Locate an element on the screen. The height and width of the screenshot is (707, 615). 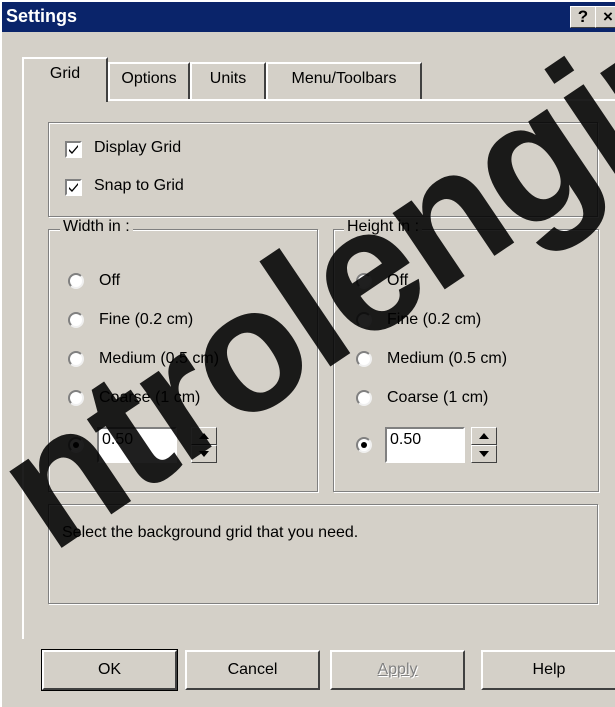
display-grid-checkbox is located at coordinates (73, 149).